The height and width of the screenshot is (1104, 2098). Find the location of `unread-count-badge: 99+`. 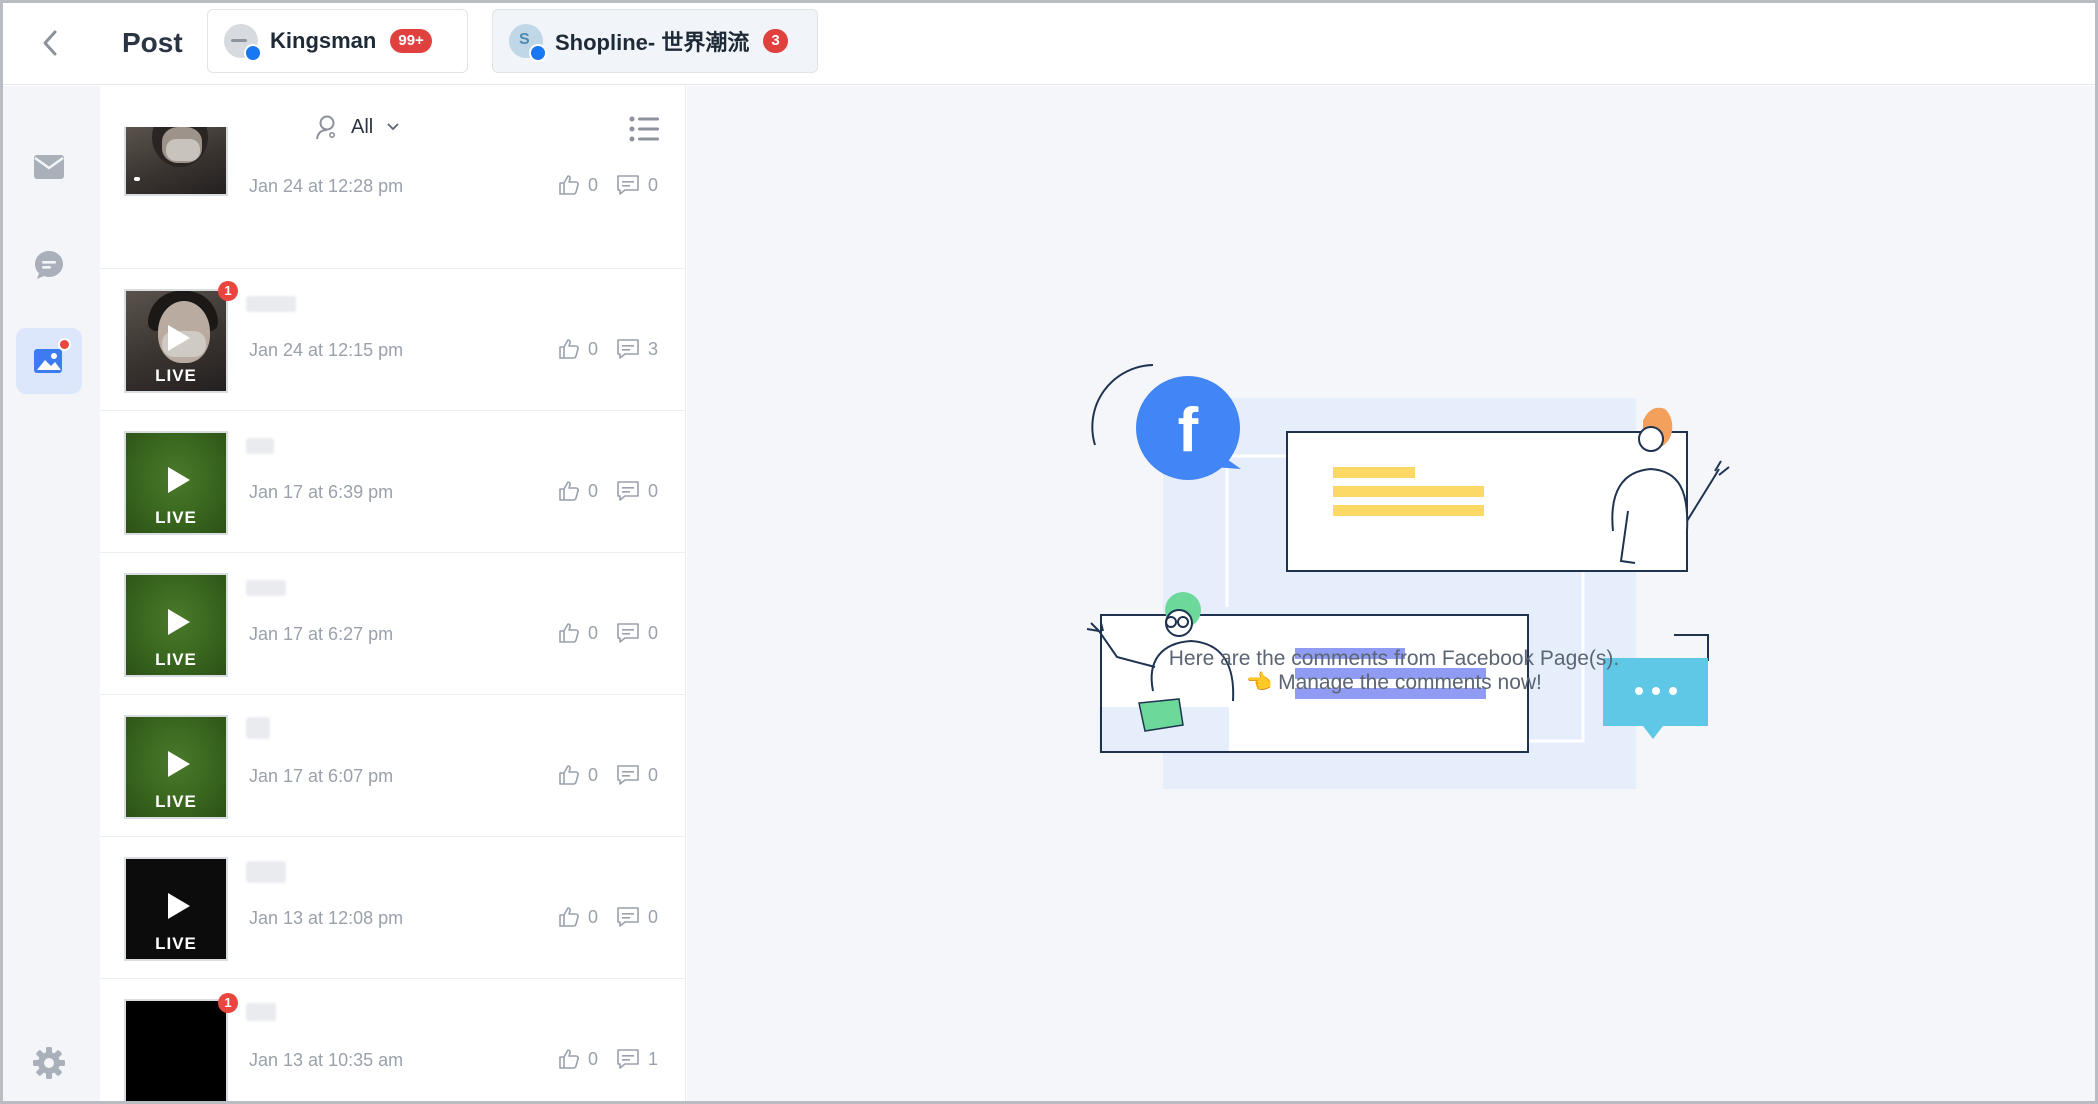

unread-count-badge: 99+ is located at coordinates (411, 41).